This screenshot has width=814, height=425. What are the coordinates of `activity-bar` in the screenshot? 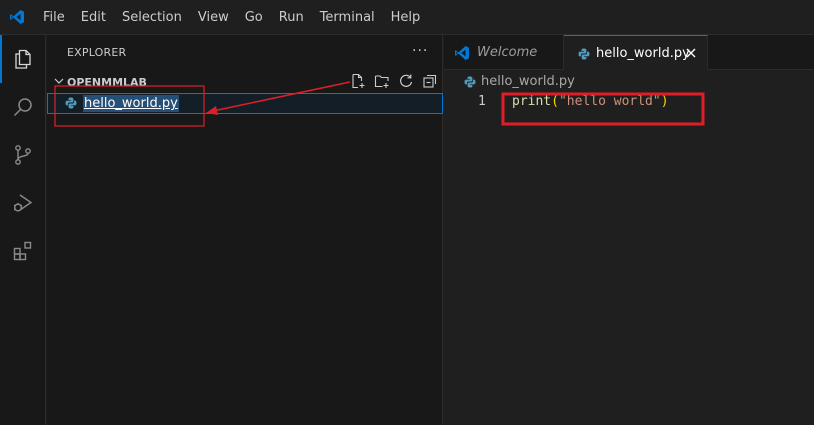 It's located at (23, 230).